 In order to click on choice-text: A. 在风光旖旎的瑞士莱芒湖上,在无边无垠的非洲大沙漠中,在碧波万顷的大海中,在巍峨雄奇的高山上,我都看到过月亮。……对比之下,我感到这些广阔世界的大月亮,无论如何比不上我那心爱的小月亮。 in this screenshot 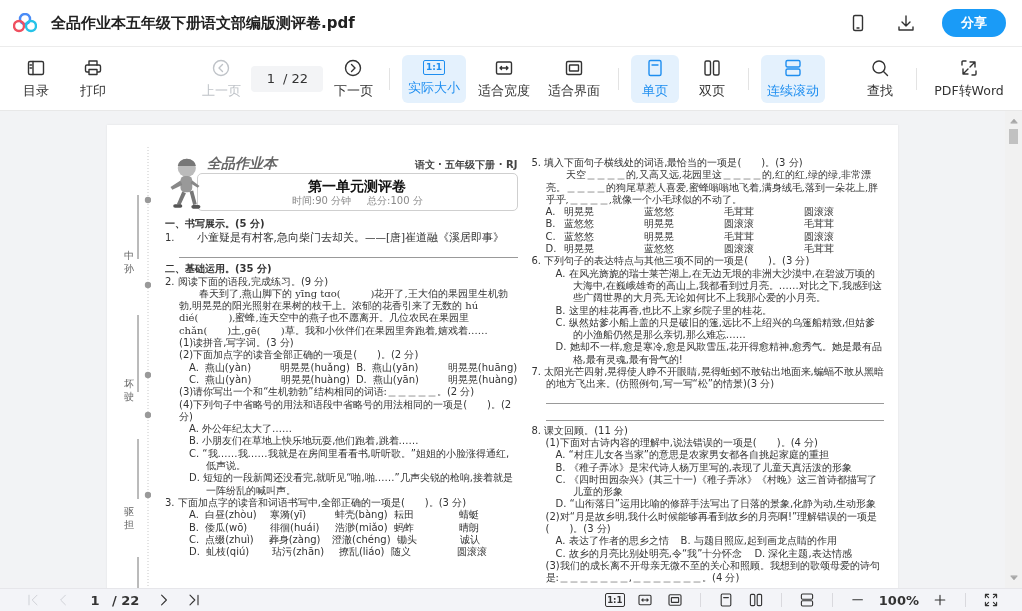, I will do `click(719, 286)`.